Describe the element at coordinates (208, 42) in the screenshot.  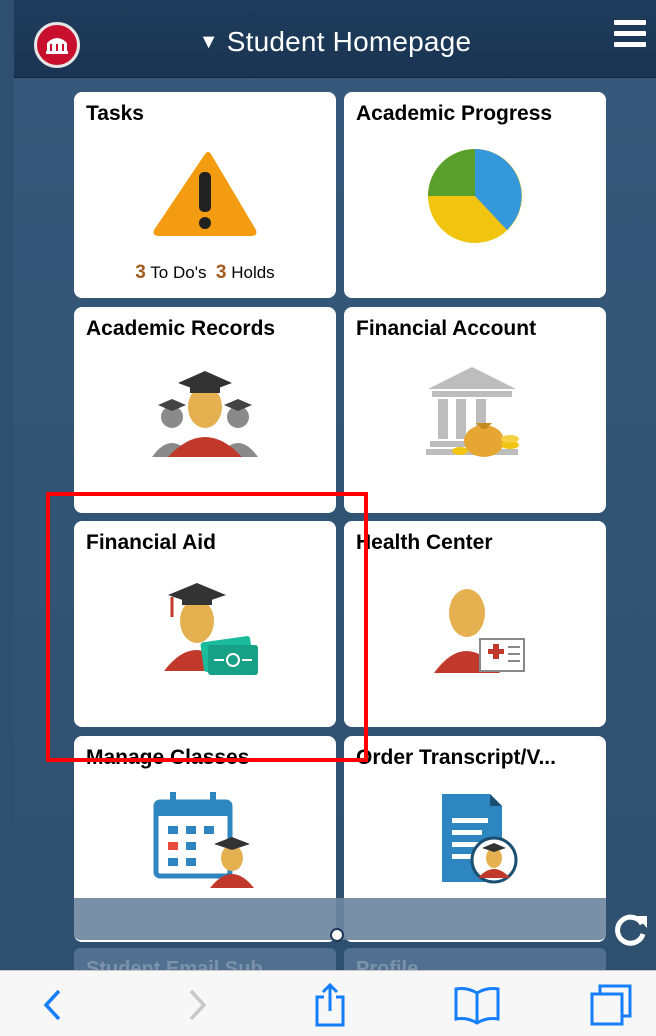
I see `dropdown-triangle-icon: ▼` at that location.